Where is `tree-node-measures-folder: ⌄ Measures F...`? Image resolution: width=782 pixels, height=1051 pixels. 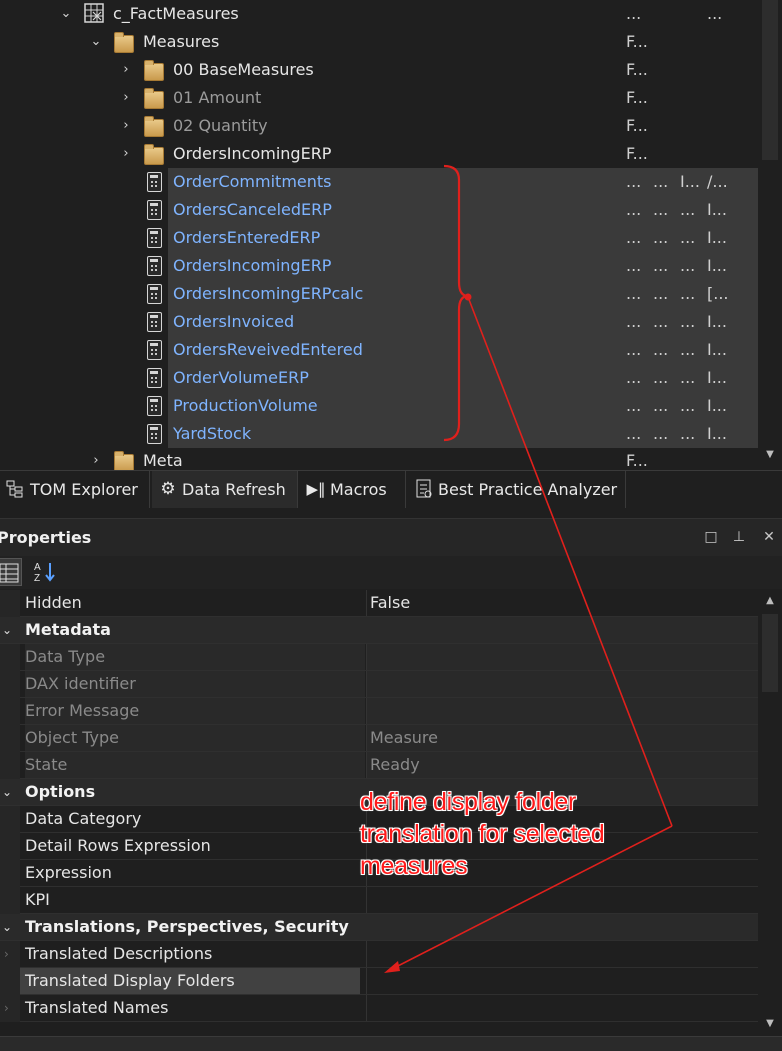 tree-node-measures-folder: ⌄ Measures F... is located at coordinates (379, 42).